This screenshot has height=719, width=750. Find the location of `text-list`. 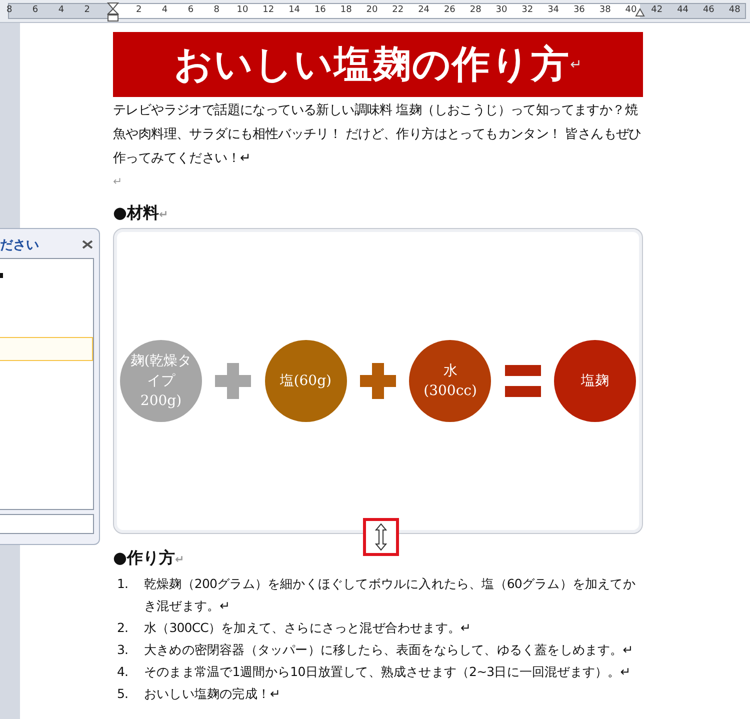

text-list is located at coordinates (47, 384).